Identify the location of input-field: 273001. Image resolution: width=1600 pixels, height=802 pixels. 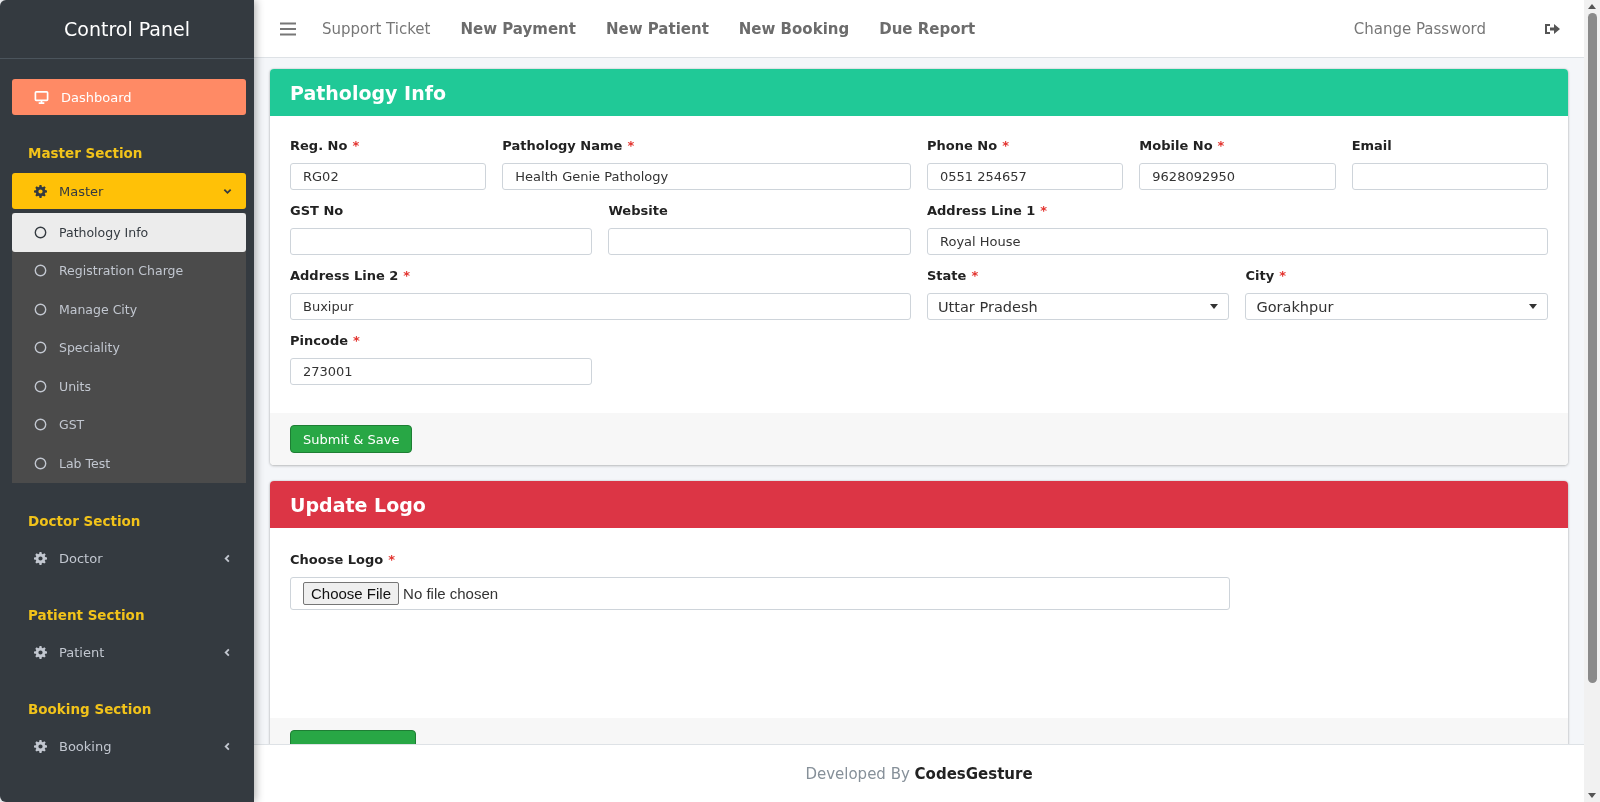
(441, 371).